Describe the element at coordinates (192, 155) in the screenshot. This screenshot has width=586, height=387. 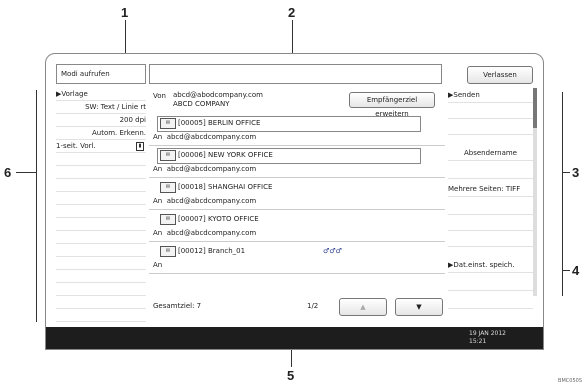
I see `destination-code: [00006]` at that location.